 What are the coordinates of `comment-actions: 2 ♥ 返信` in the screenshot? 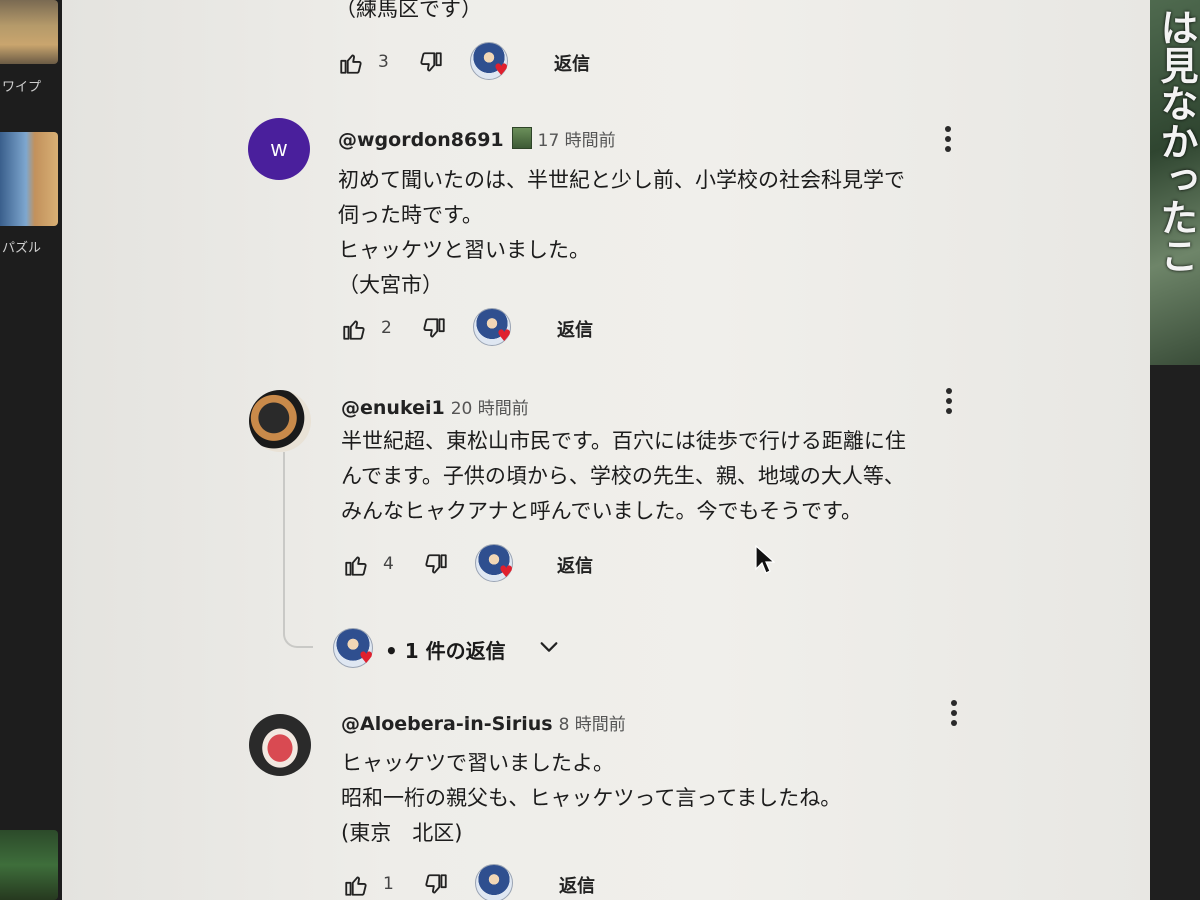 It's located at (491, 330).